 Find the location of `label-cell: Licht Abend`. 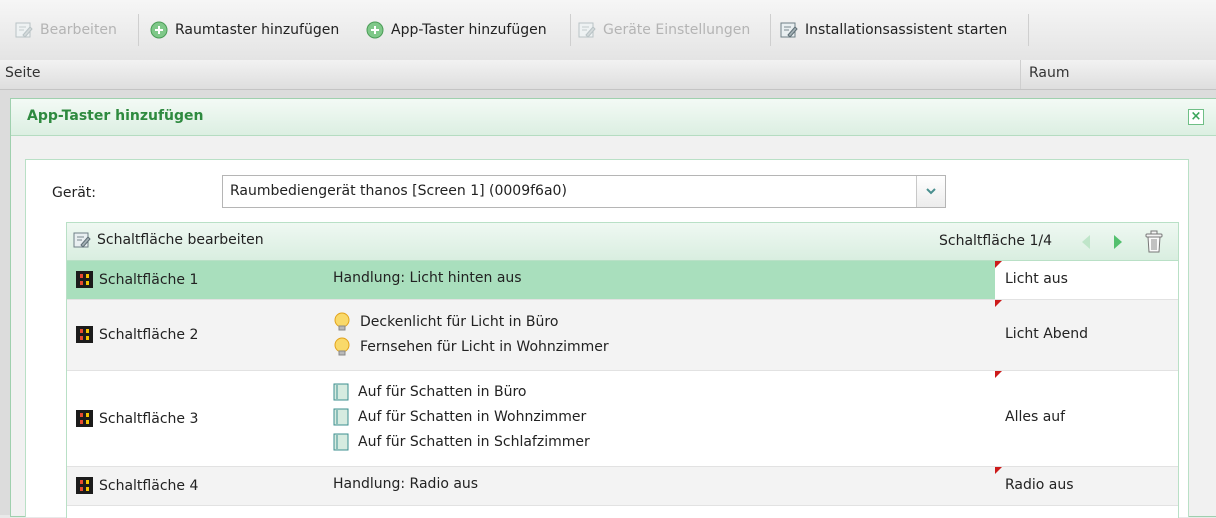

label-cell: Licht Abend is located at coordinates (1086, 335).